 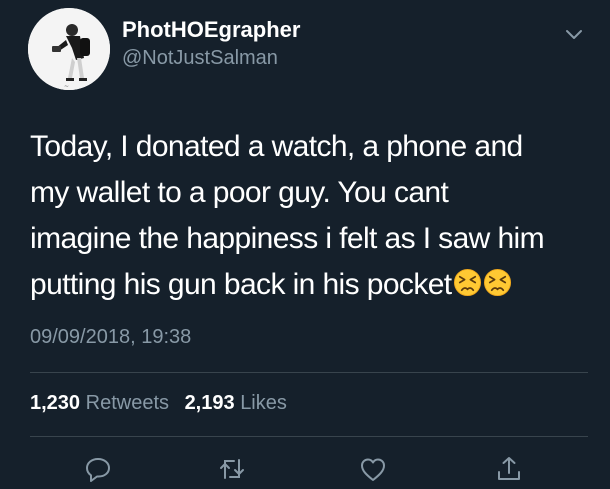 I want to click on share-icon, so click(x=509, y=469).